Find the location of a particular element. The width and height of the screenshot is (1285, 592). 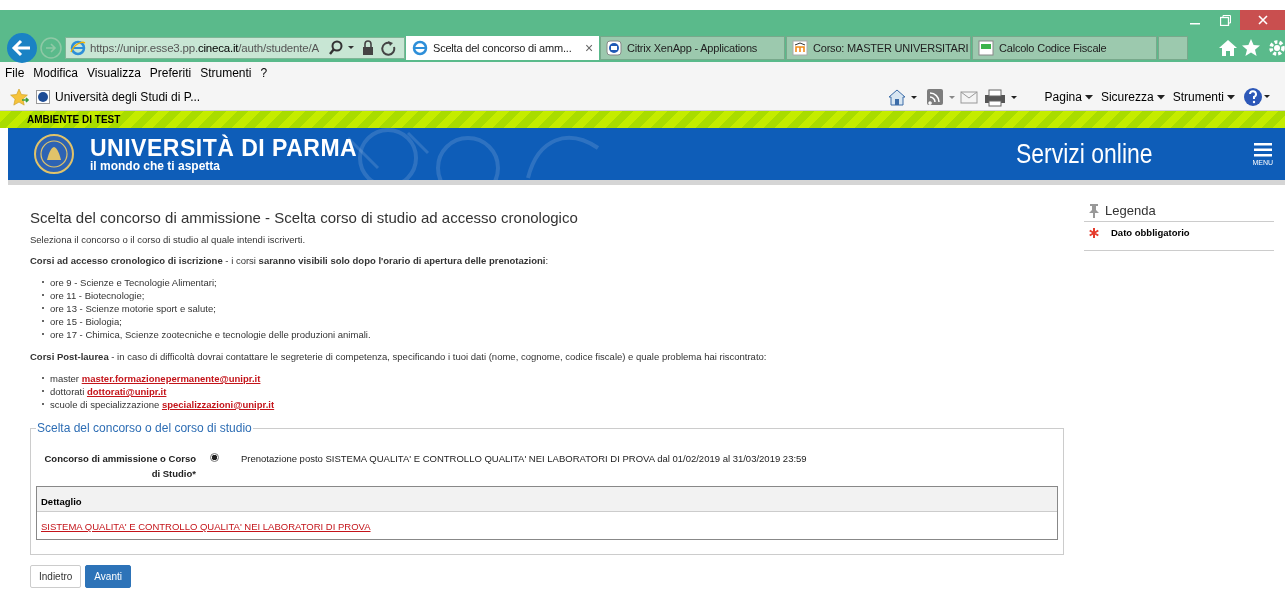

radio-button is located at coordinates (214, 457).